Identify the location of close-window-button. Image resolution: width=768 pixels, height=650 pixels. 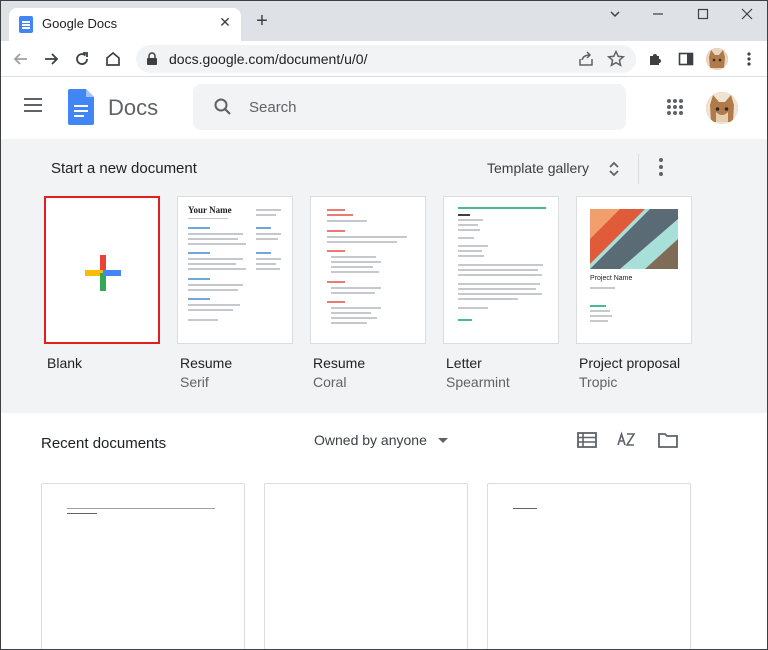
(747, 14).